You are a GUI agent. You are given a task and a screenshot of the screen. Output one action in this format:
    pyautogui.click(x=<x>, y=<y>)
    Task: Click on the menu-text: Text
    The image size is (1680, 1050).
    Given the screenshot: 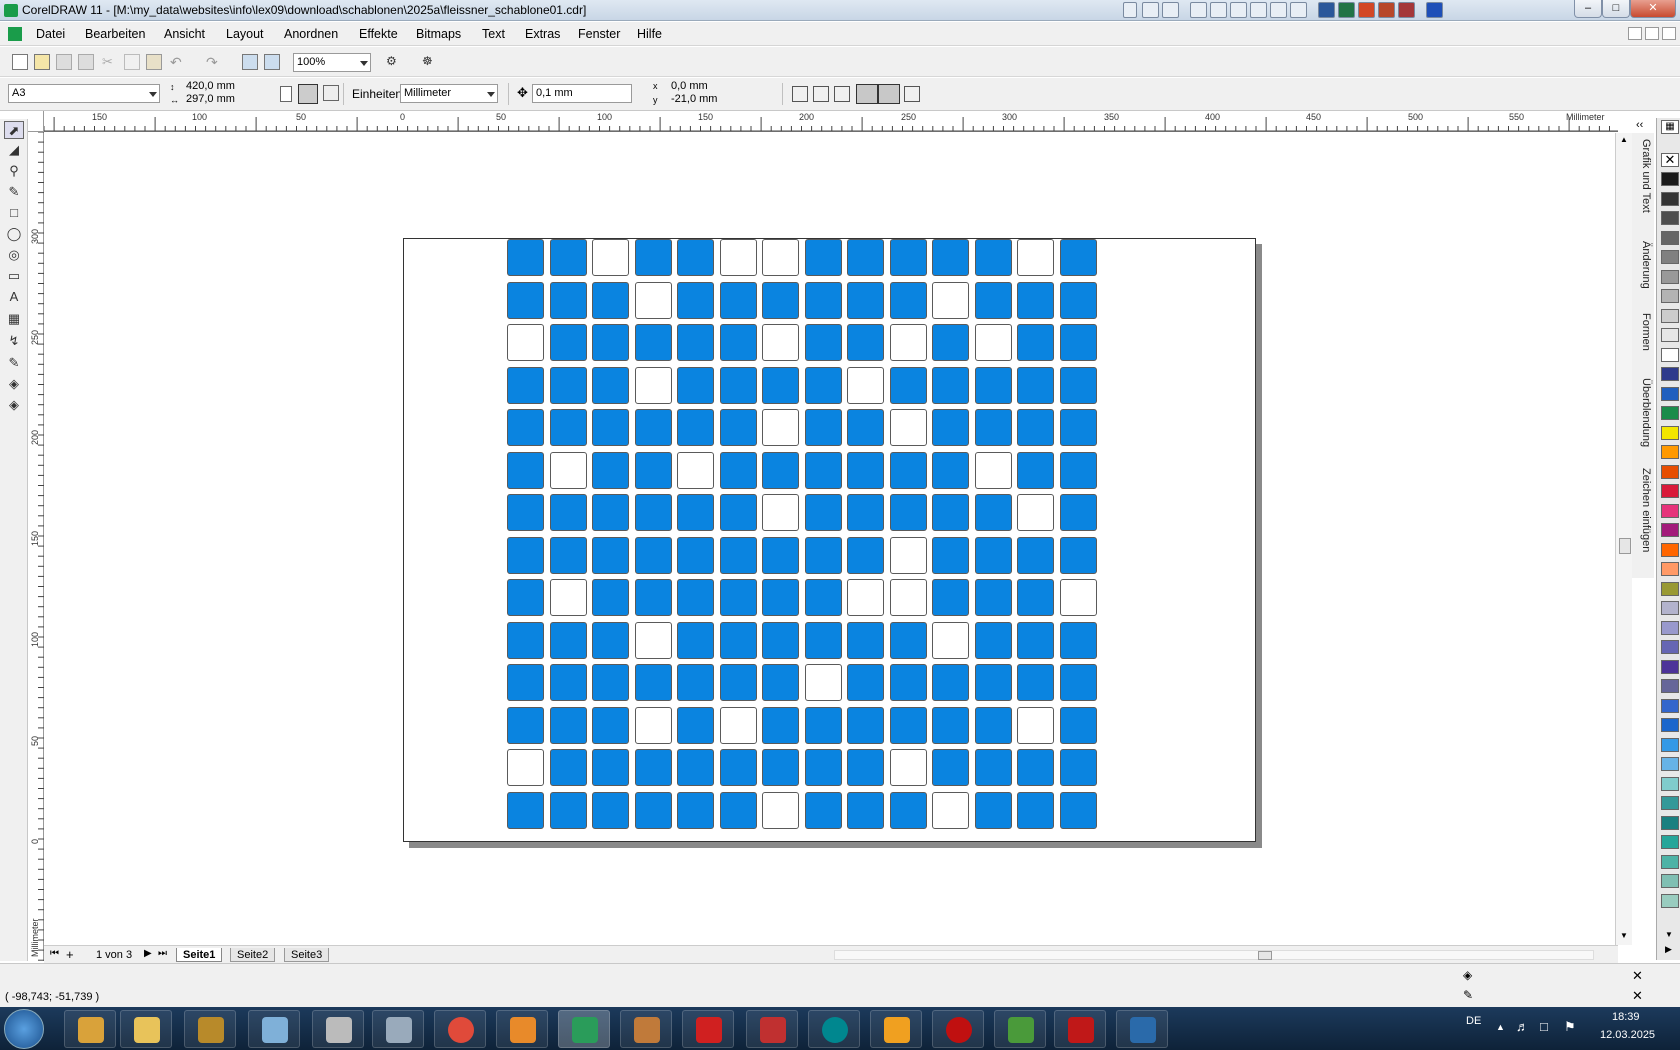 What is the action you would take?
    pyautogui.click(x=493, y=34)
    